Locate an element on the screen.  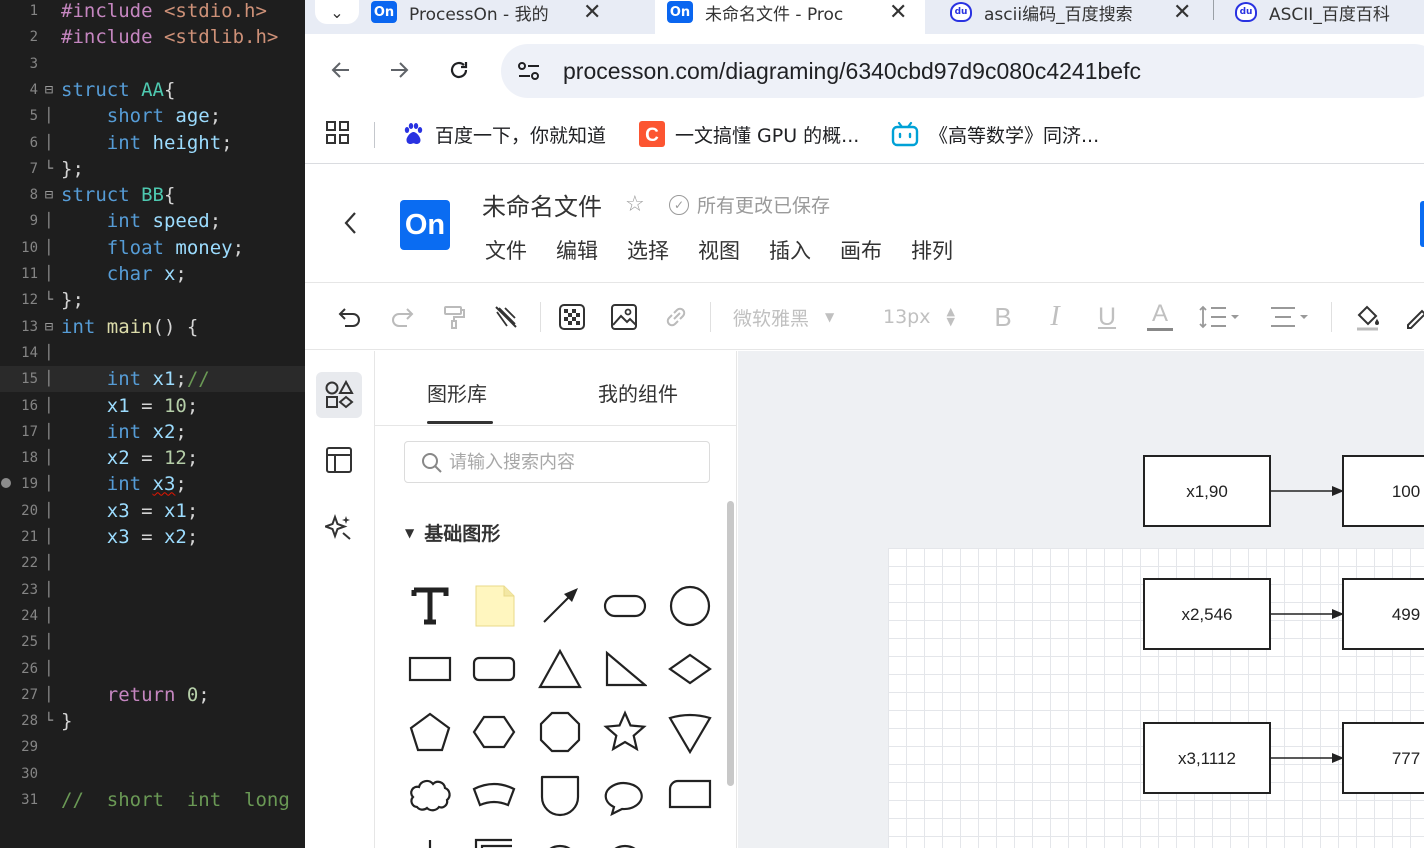
hexagon-shape-icon is located at coordinates (494, 732).